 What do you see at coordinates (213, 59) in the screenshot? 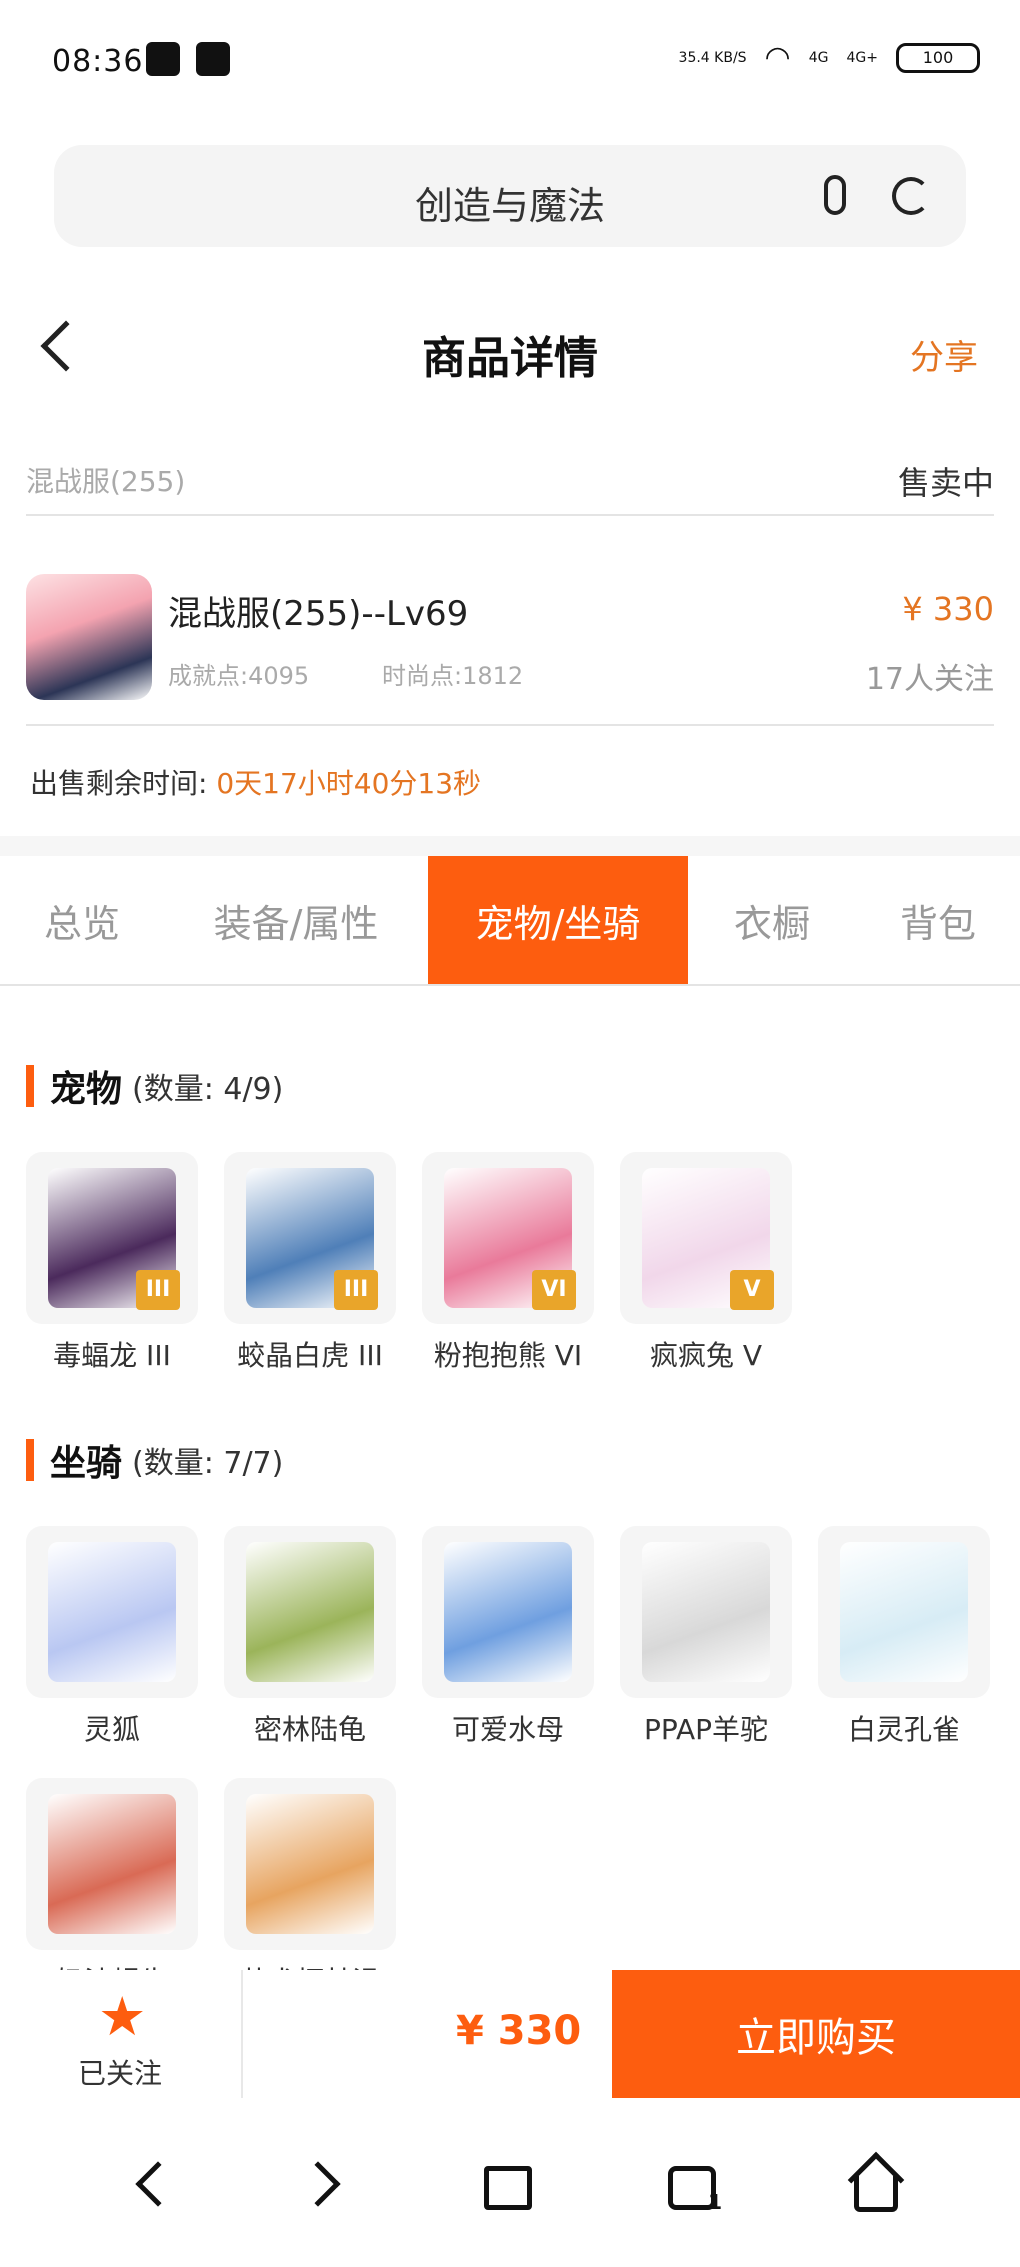
I see `app-notification-icon` at bounding box center [213, 59].